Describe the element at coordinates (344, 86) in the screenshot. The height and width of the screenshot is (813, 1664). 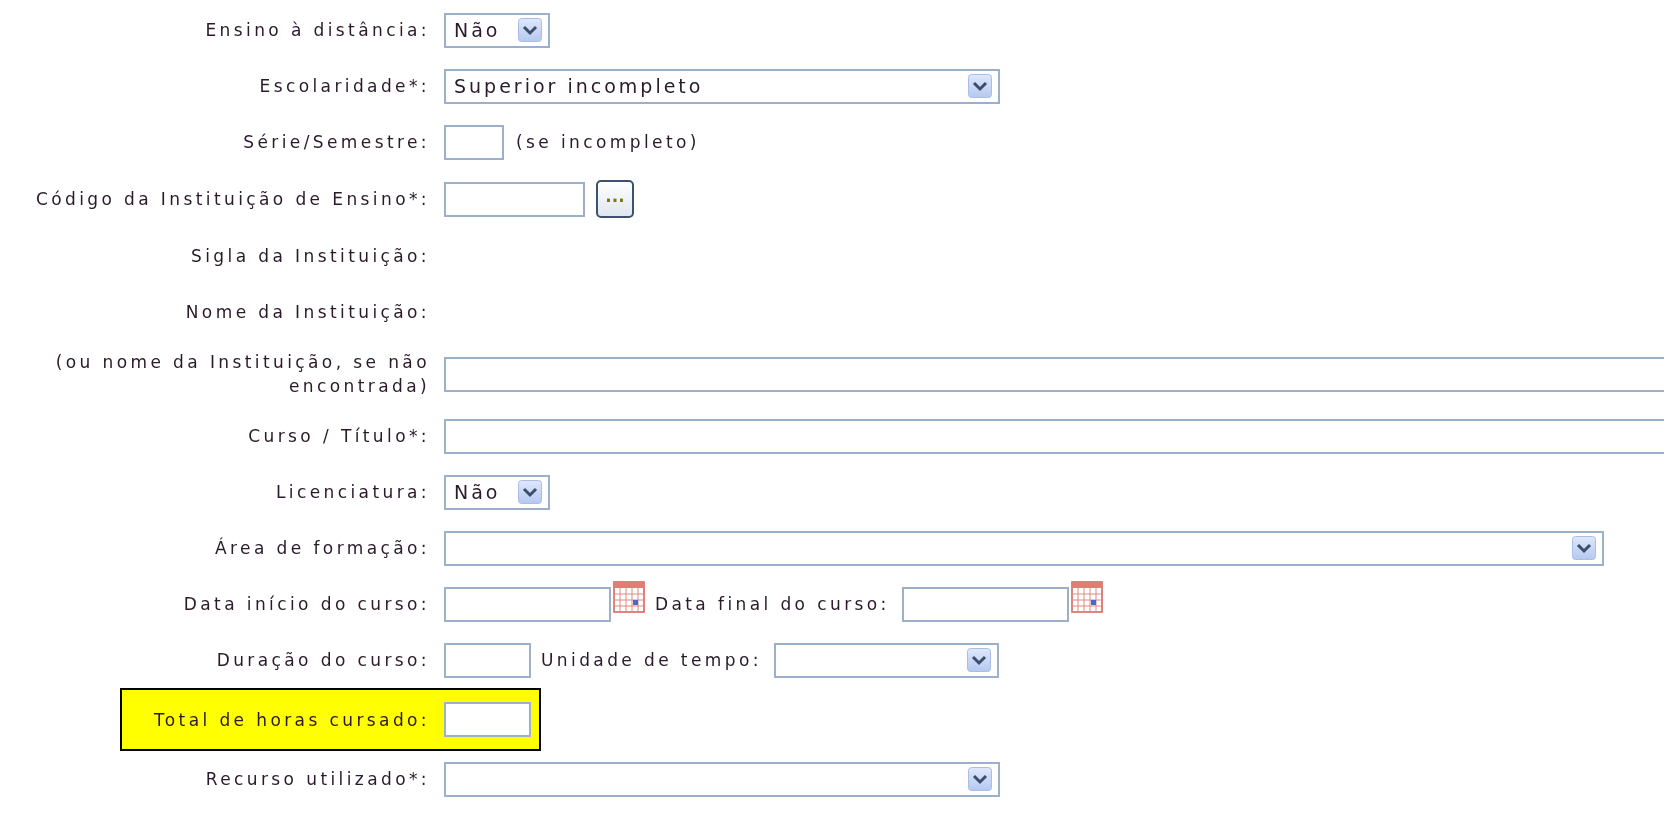
I see `field-label: Escolaridade*:` at that location.